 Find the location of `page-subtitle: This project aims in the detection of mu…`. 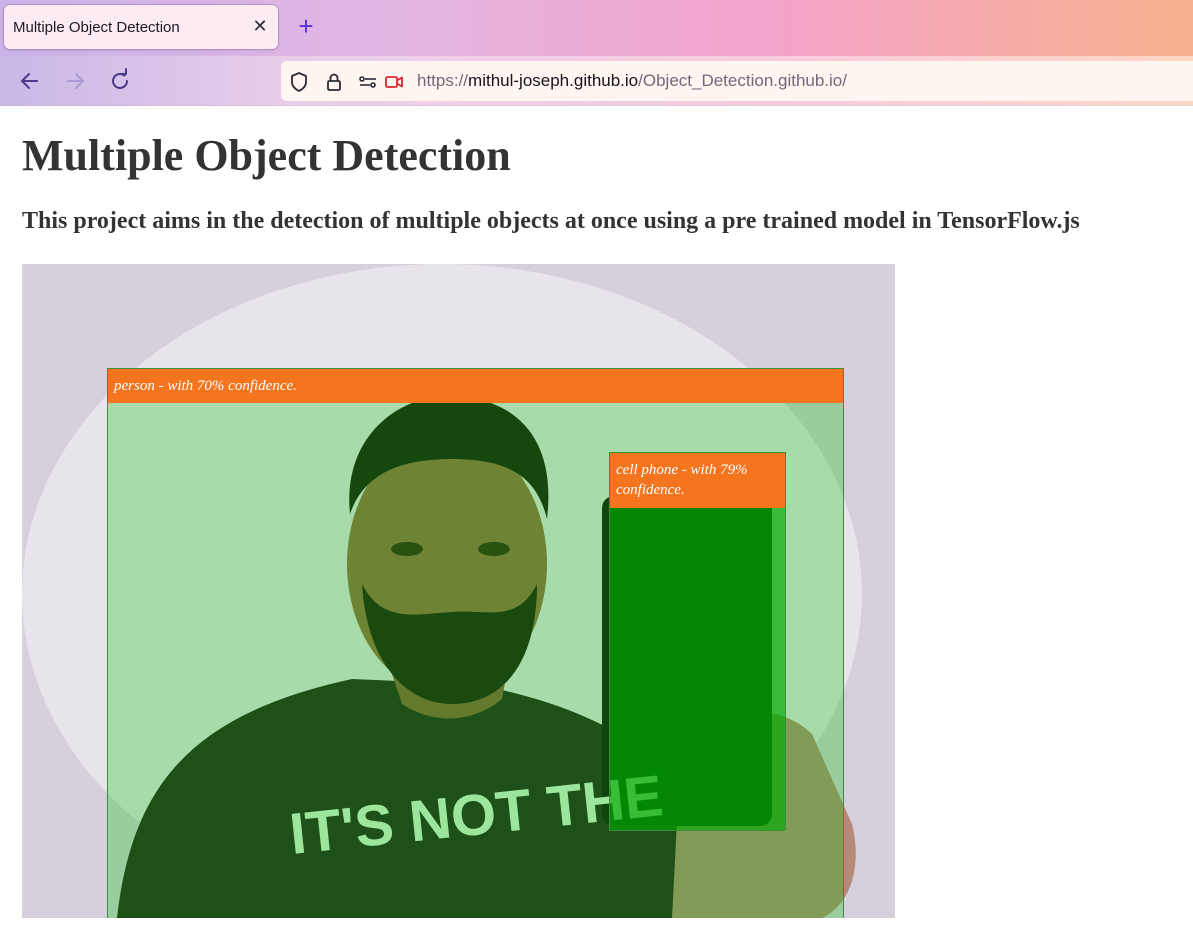

page-subtitle: This project aims in the detection of mu… is located at coordinates (551, 221).